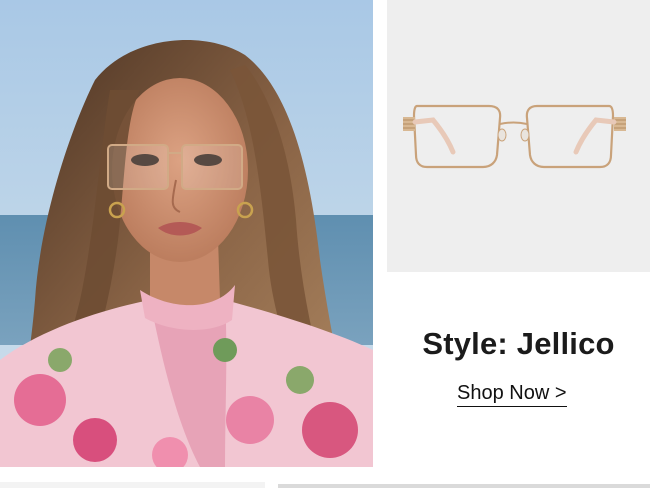 This screenshot has height=488, width=650. Describe the element at coordinates (518, 343) in the screenshot. I see `style-title: Style: Jellico` at that location.